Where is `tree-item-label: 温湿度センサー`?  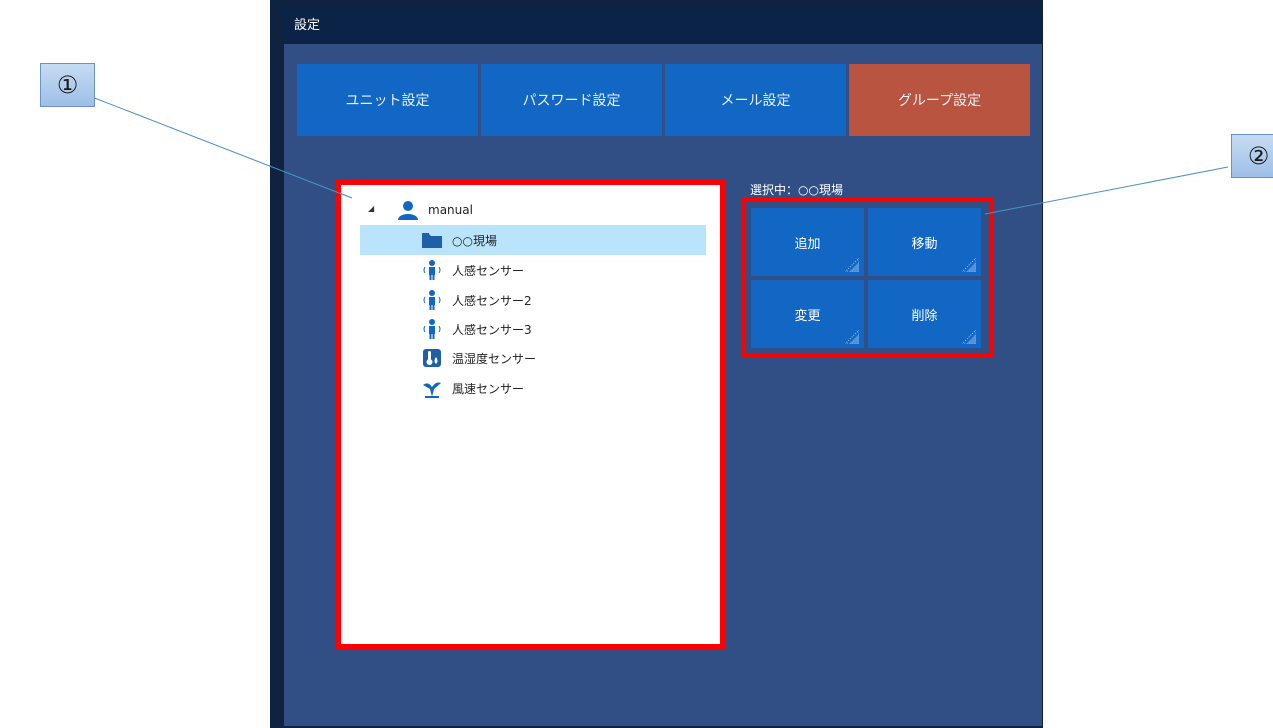 tree-item-label: 温湿度センサー is located at coordinates (494, 358).